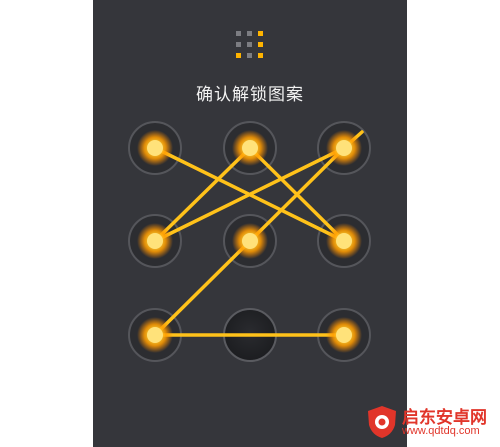  What do you see at coordinates (432, 423) in the screenshot?
I see `watermark: 启东安卓网 www.qdtdq.com` at bounding box center [432, 423].